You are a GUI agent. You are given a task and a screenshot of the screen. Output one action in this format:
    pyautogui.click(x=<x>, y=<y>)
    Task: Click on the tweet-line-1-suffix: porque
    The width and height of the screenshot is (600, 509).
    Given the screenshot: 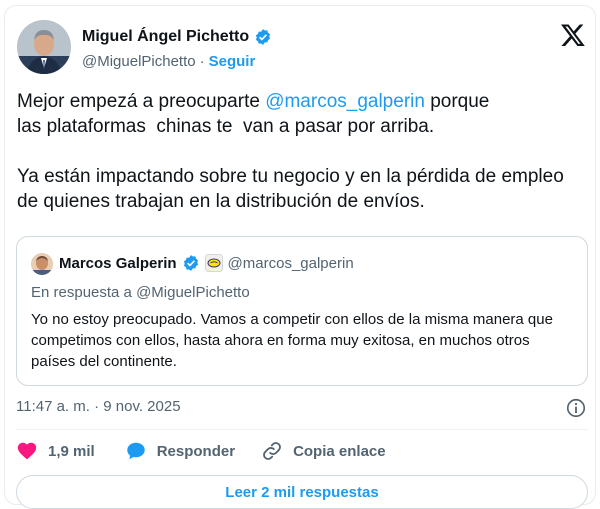 What is the action you would take?
    pyautogui.click(x=457, y=101)
    